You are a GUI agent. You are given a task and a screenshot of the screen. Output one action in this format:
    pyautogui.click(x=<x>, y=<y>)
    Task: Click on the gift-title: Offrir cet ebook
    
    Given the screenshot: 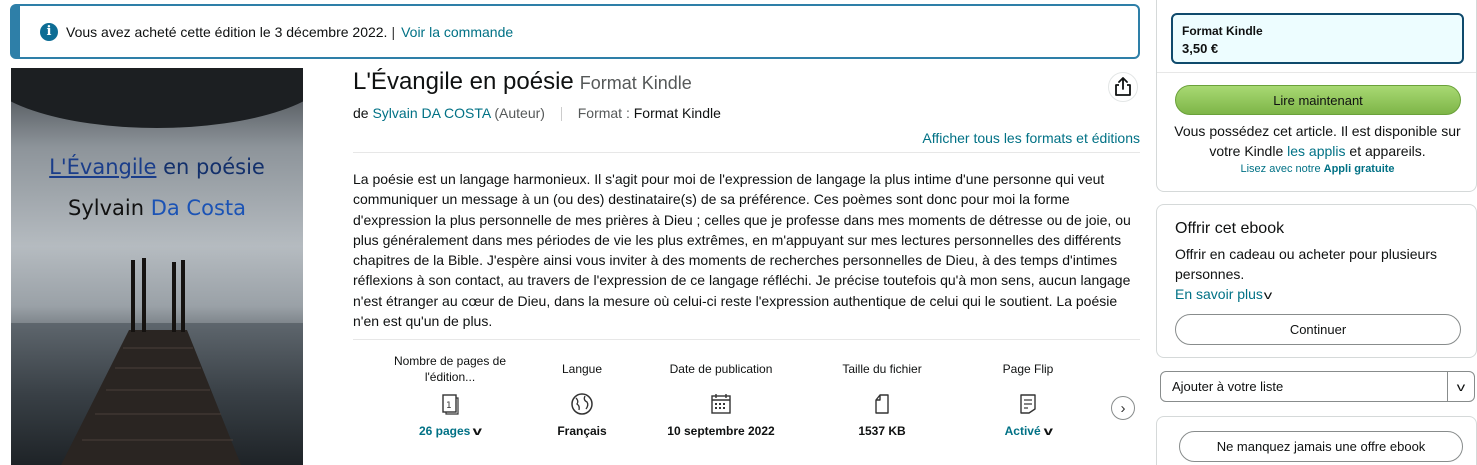 What is the action you would take?
    pyautogui.click(x=1230, y=228)
    